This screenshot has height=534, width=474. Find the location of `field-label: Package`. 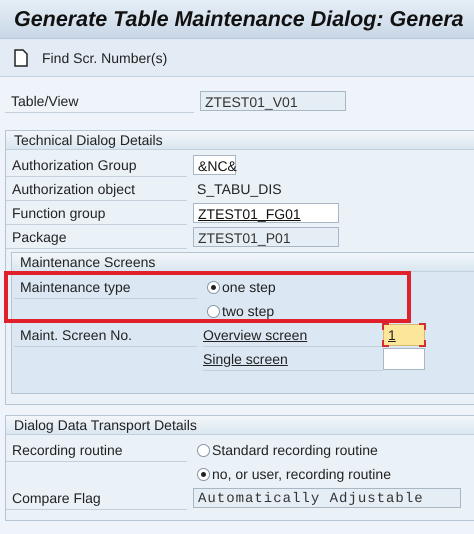

field-label: Package is located at coordinates (96, 237).